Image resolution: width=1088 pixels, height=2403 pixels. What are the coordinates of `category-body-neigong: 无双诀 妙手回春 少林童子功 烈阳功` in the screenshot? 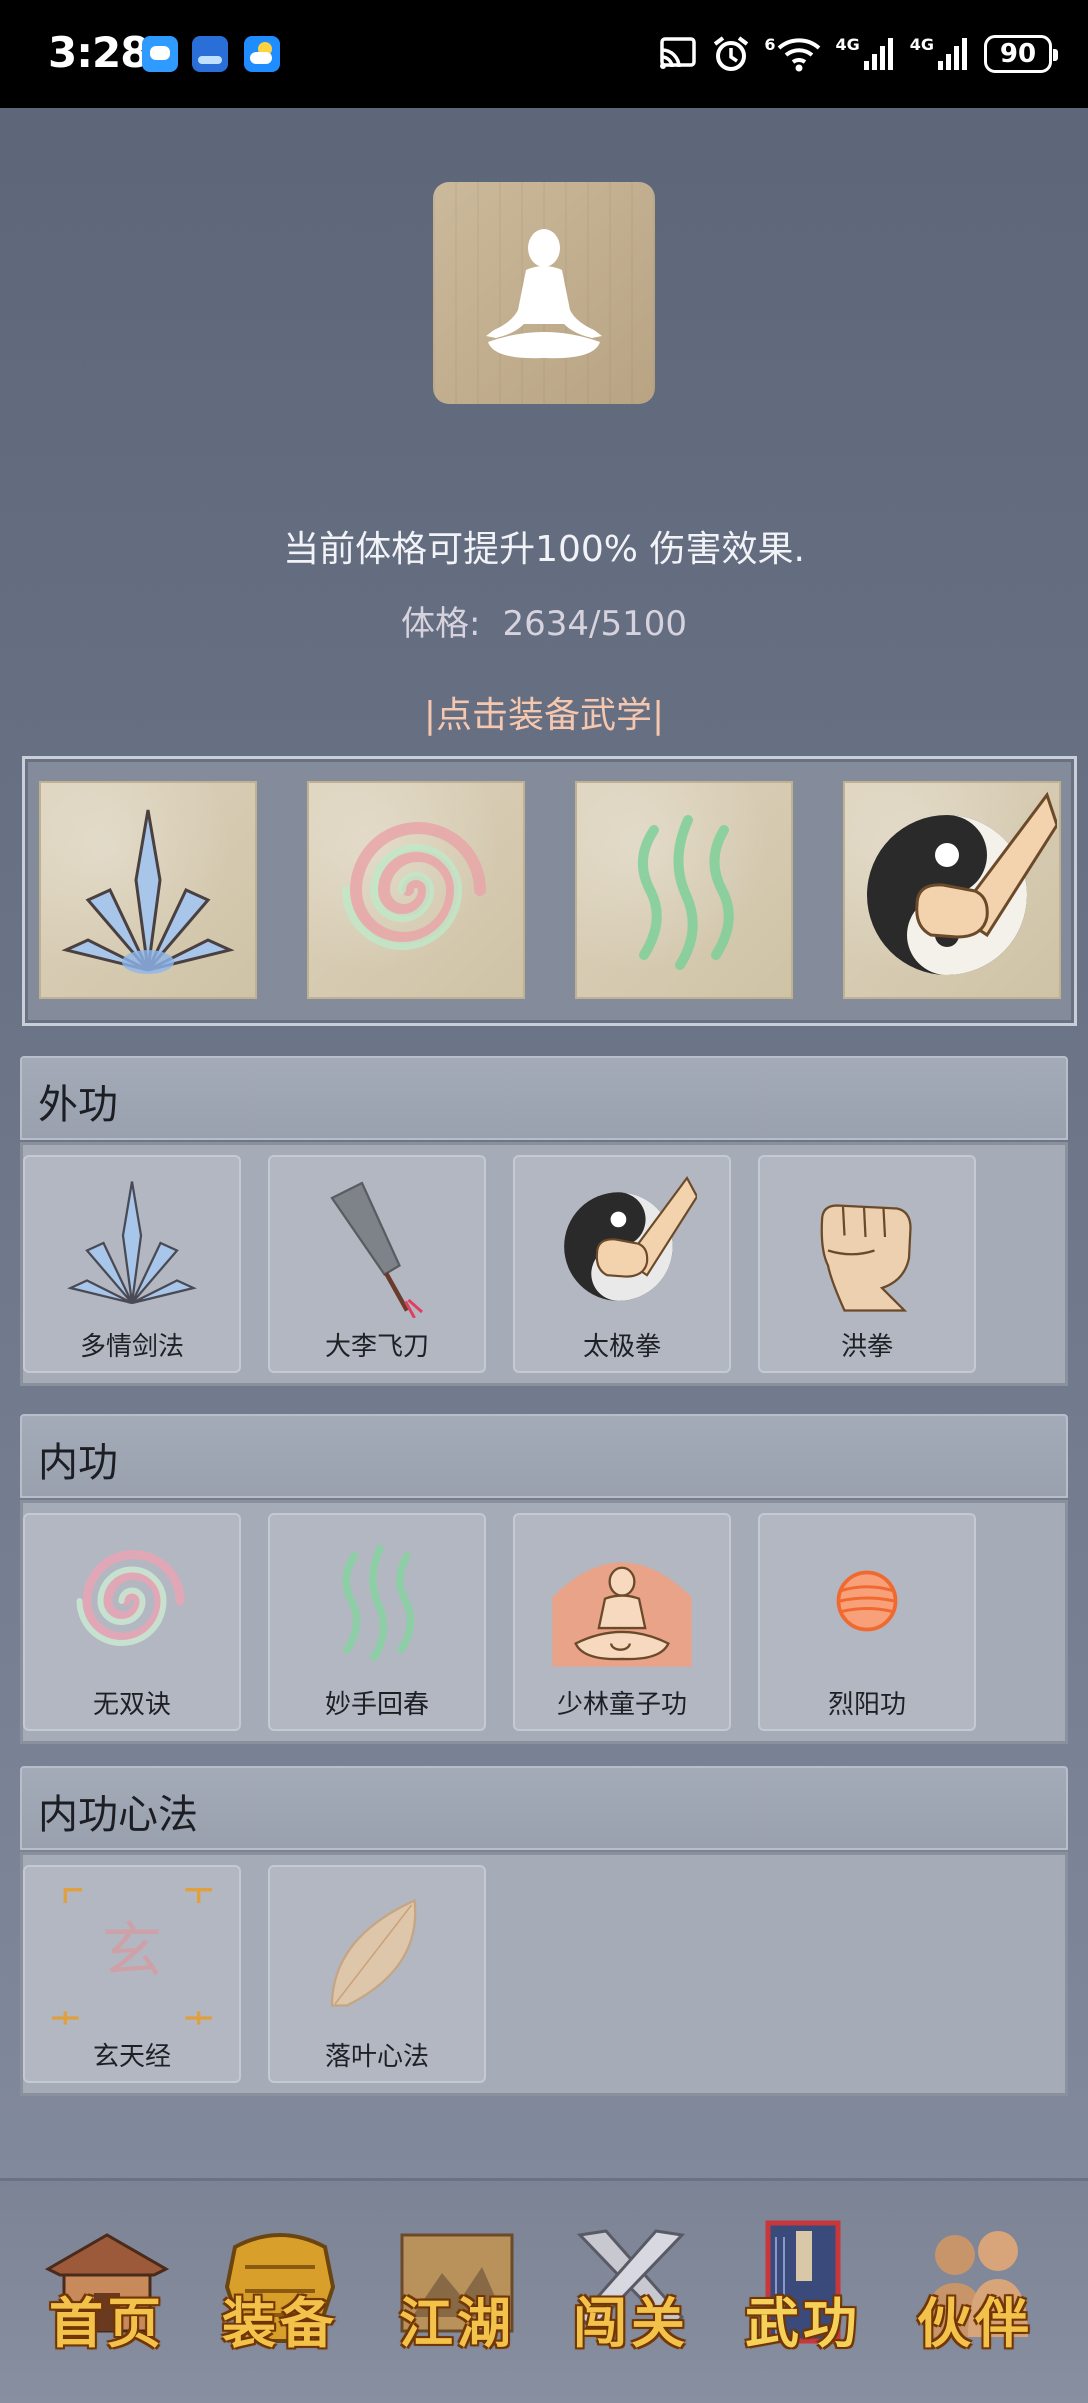 It's located at (544, 1622).